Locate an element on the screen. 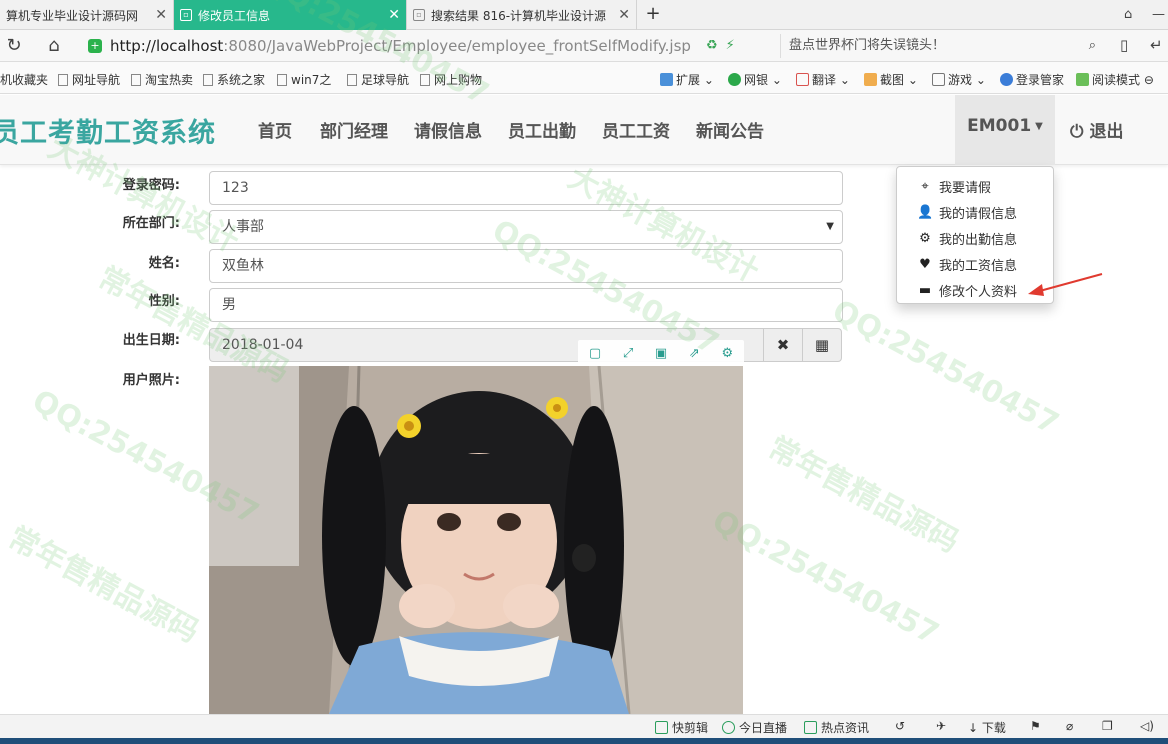 The image size is (1168, 744). pin-icon: ✈ is located at coordinates (941, 726).